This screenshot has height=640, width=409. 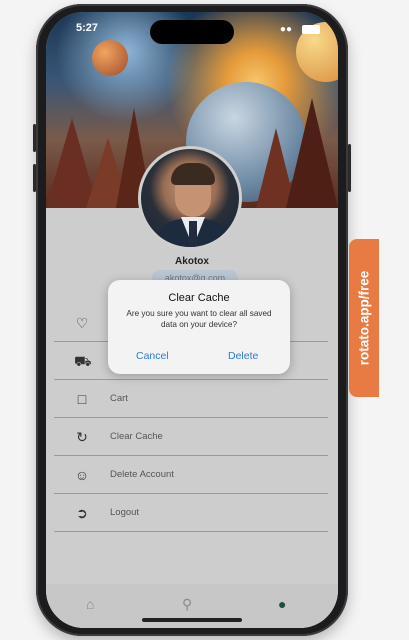 I want to click on power-button, so click(x=349, y=168).